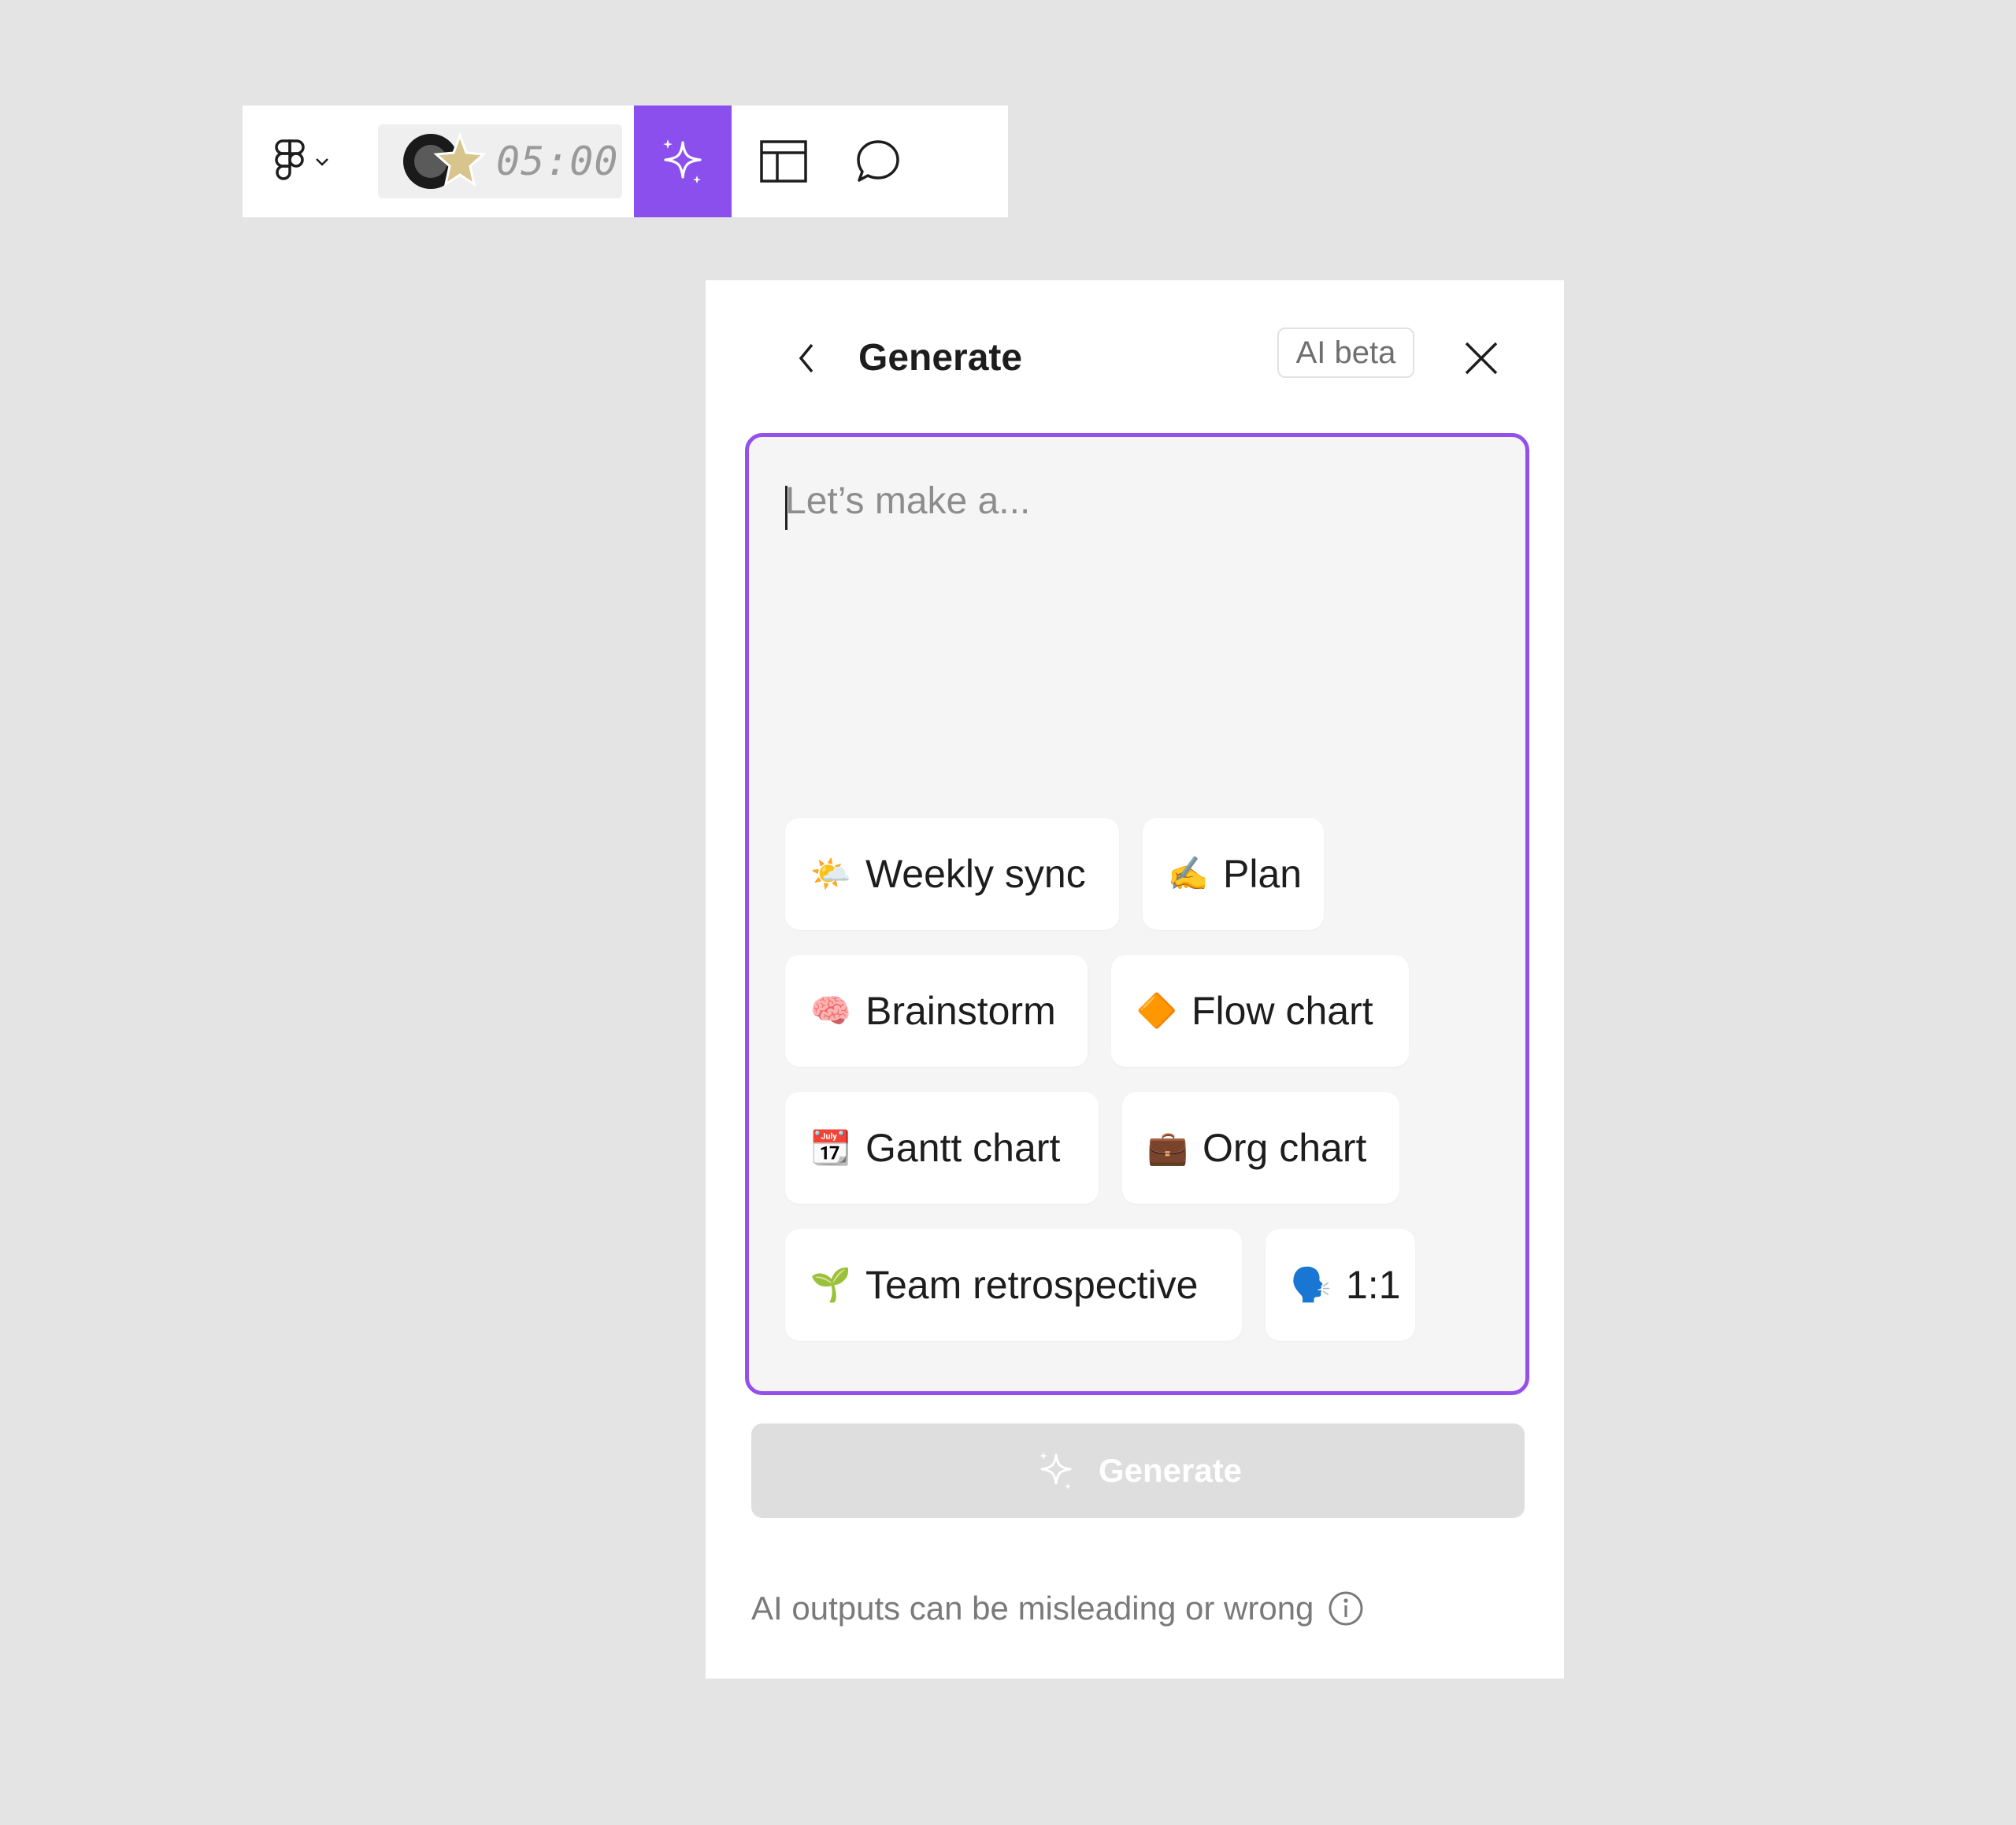 The height and width of the screenshot is (1825, 2016). Describe the element at coordinates (460, 159) in the screenshot. I see `star-icon` at that location.